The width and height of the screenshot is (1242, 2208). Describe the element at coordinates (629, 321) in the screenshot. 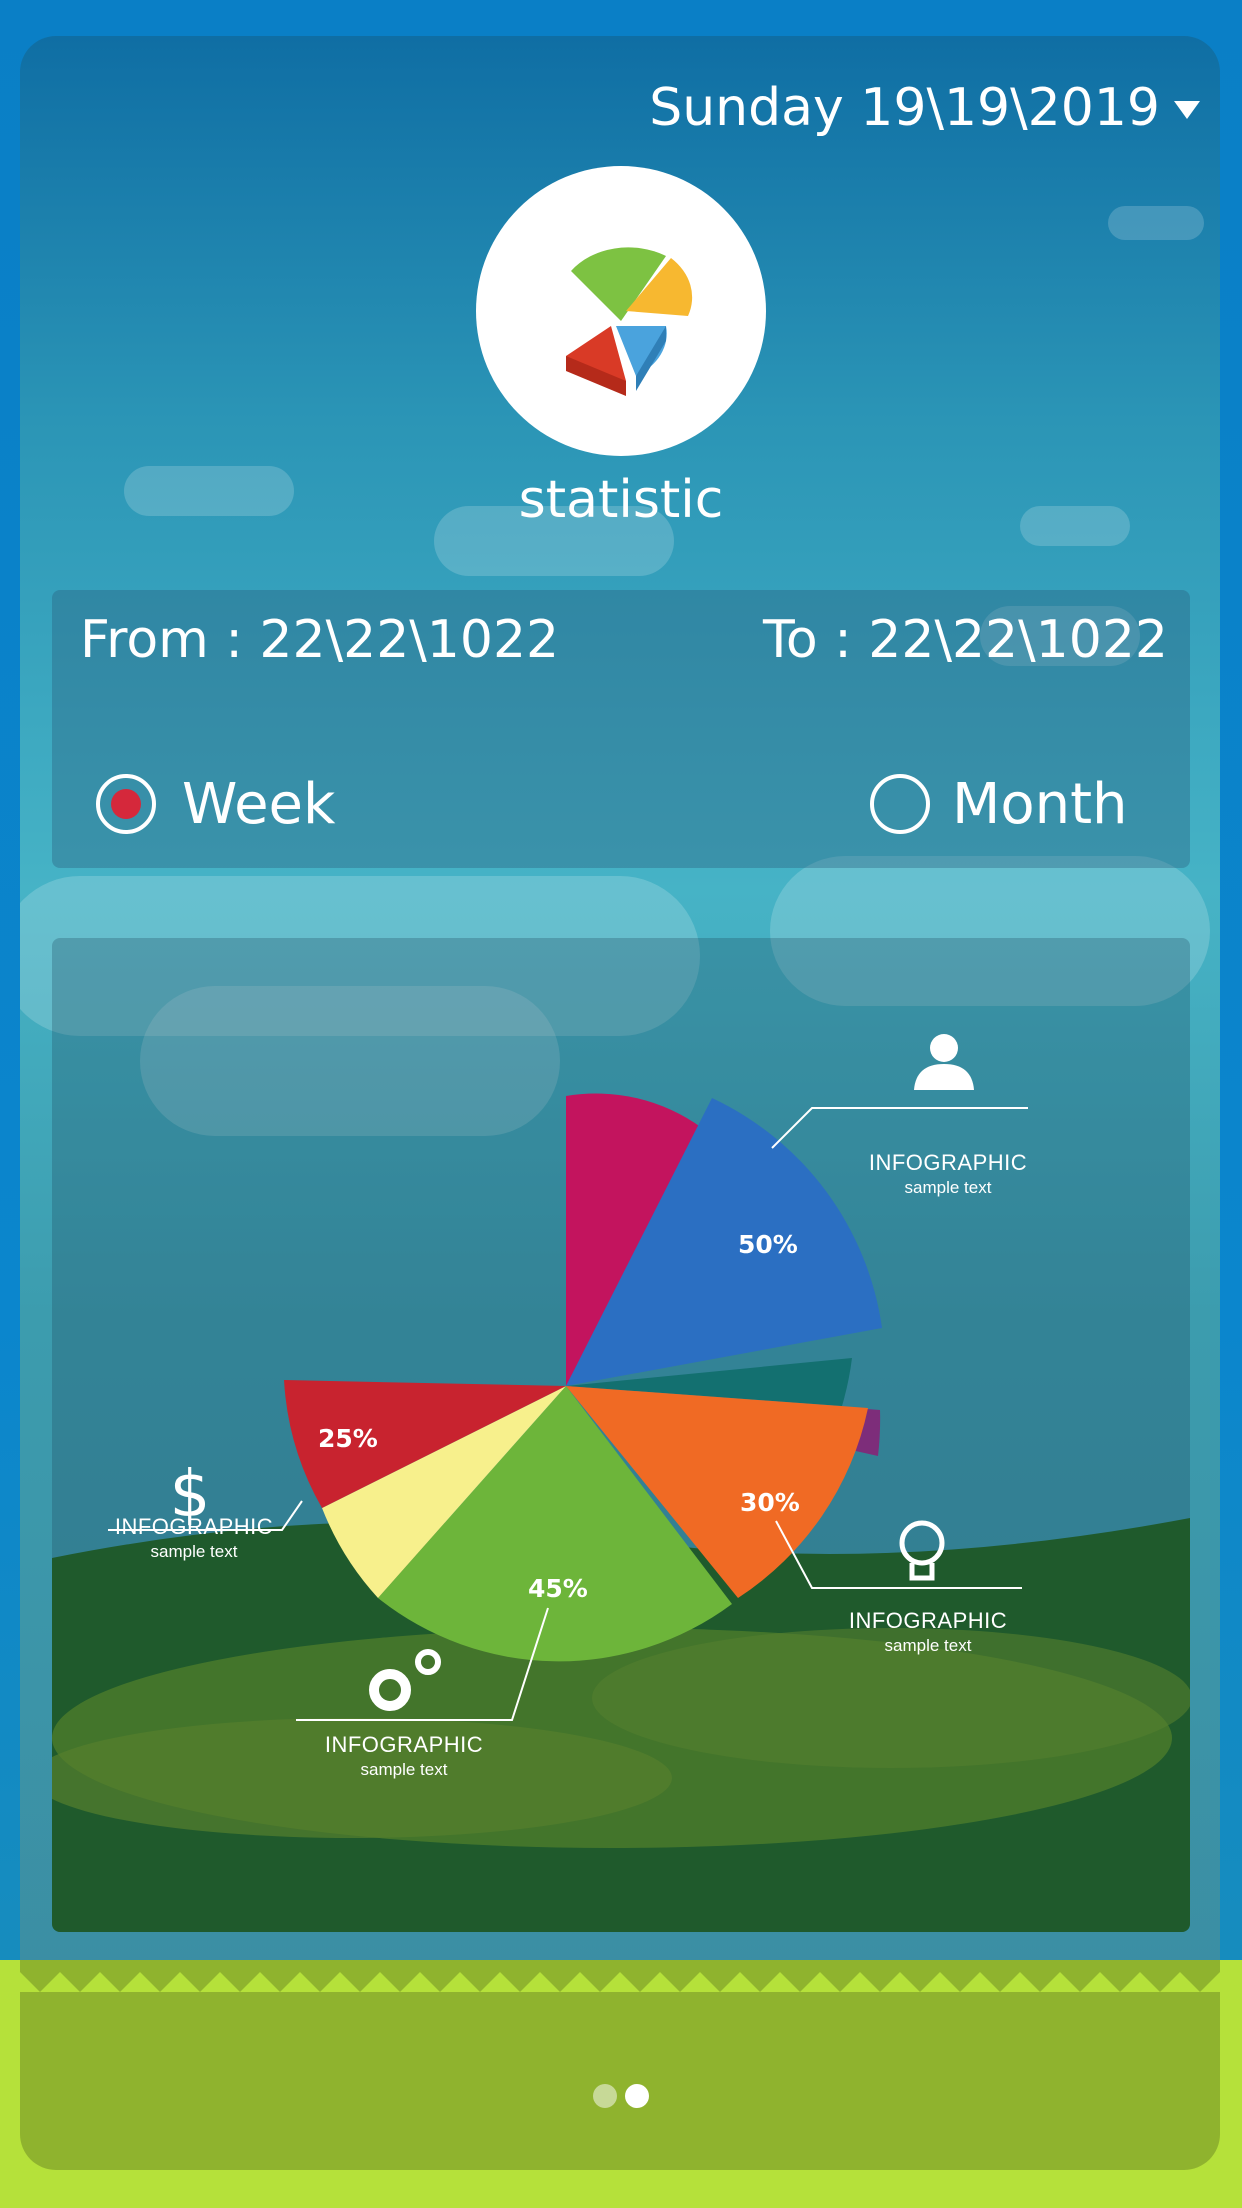

I see `pie-chart-icon` at that location.